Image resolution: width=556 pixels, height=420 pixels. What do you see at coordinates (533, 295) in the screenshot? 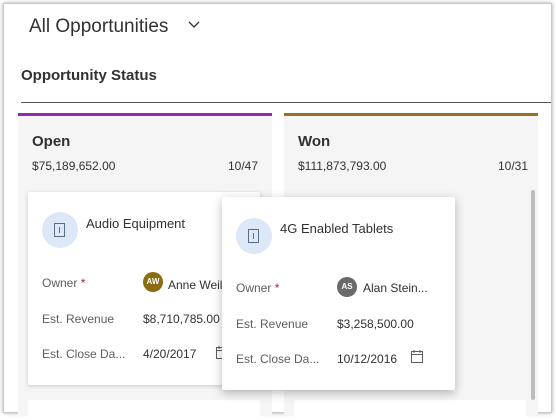
I see `column-scrollbar` at bounding box center [533, 295].